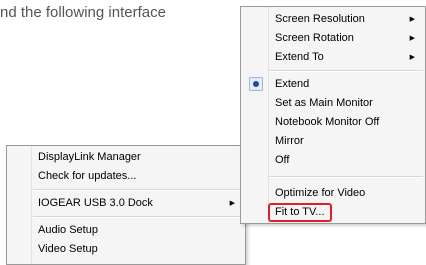  What do you see at coordinates (282, 160) in the screenshot?
I see `menu-item-label: Off` at bounding box center [282, 160].